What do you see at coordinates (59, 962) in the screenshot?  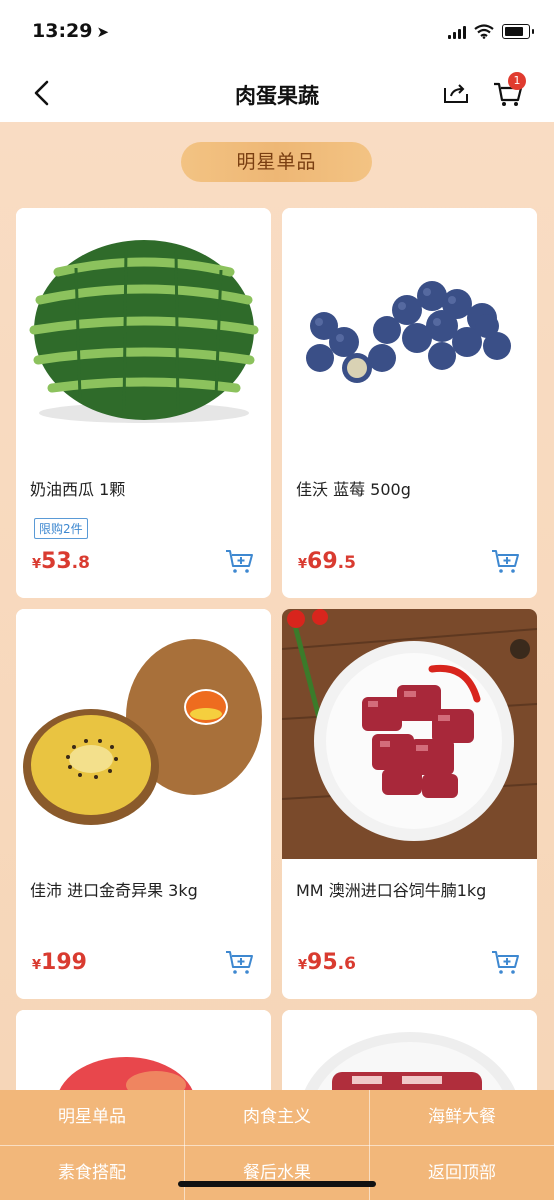 I see `product-price: ¥199` at bounding box center [59, 962].